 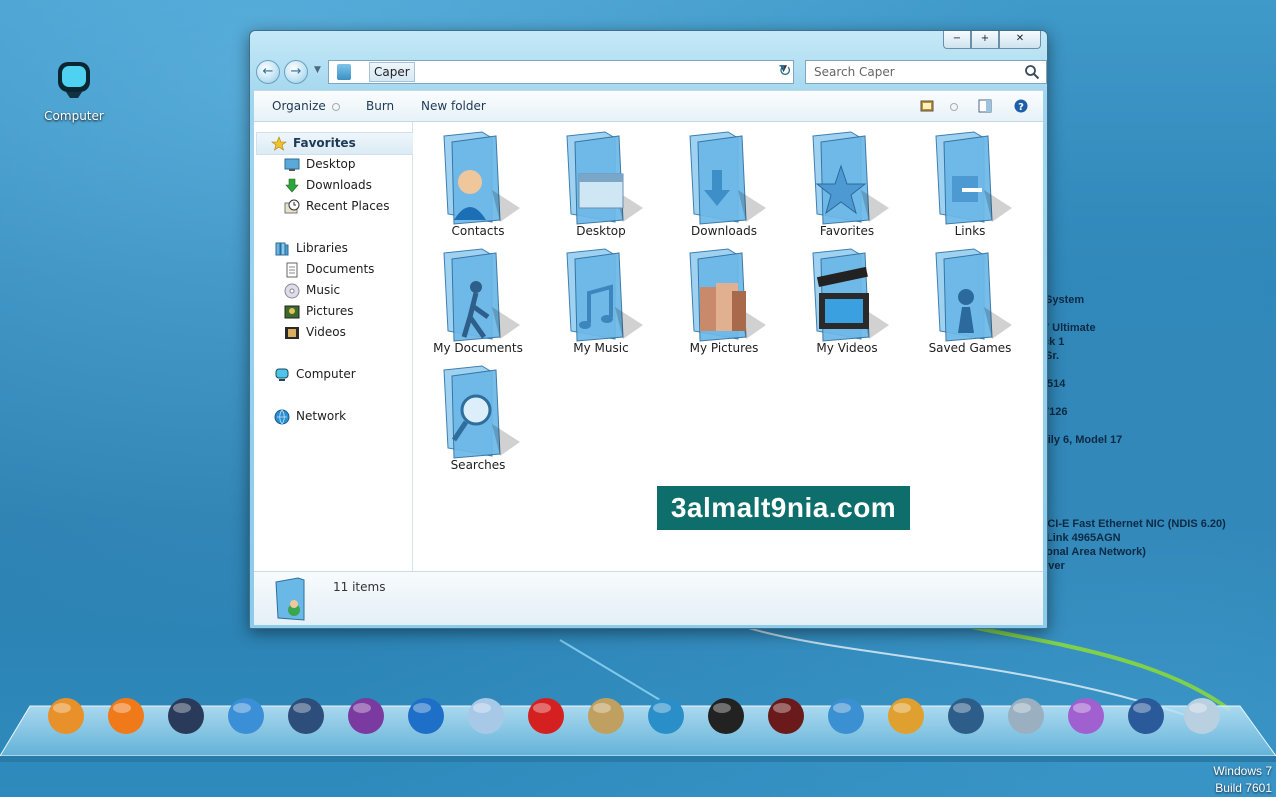 I want to click on back-arrow-icon: ←, so click(x=268, y=71).